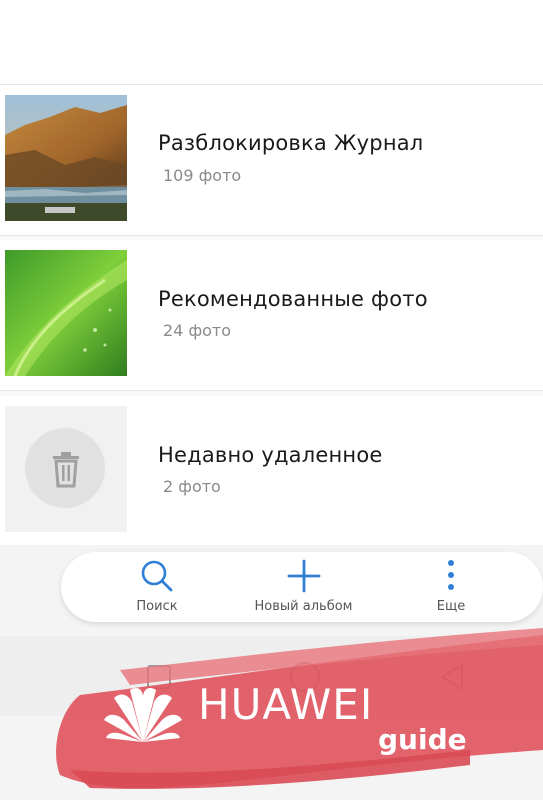 This screenshot has height=800, width=543. What do you see at coordinates (303, 576) in the screenshot?
I see `plus-icon` at bounding box center [303, 576].